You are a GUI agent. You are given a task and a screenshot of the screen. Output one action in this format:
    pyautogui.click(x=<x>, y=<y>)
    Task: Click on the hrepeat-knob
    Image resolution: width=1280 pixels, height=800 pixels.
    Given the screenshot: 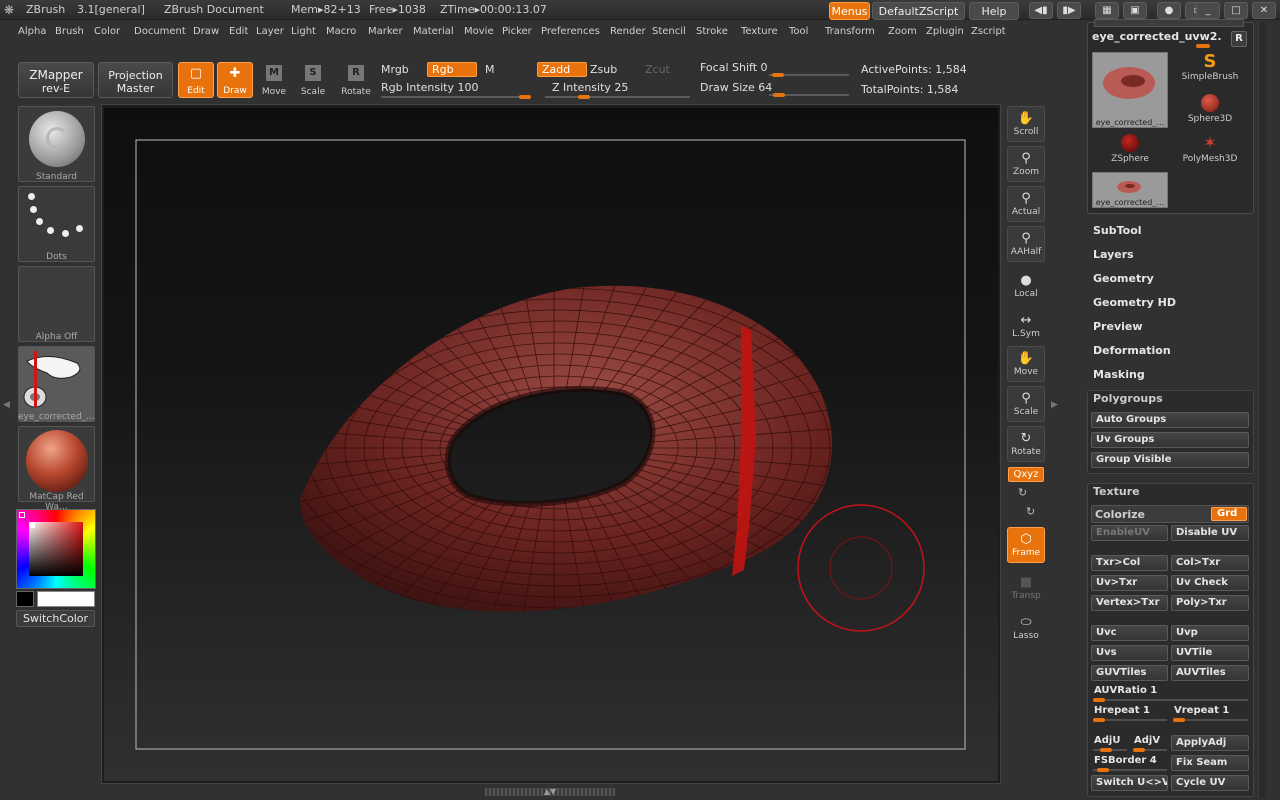 What is the action you would take?
    pyautogui.click(x=1099, y=720)
    